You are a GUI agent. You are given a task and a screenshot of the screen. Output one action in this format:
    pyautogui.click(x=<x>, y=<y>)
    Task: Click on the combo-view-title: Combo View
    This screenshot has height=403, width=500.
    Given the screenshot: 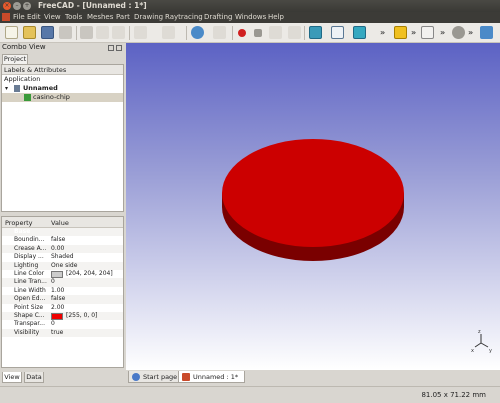 What is the action you would take?
    pyautogui.click(x=62, y=48)
    